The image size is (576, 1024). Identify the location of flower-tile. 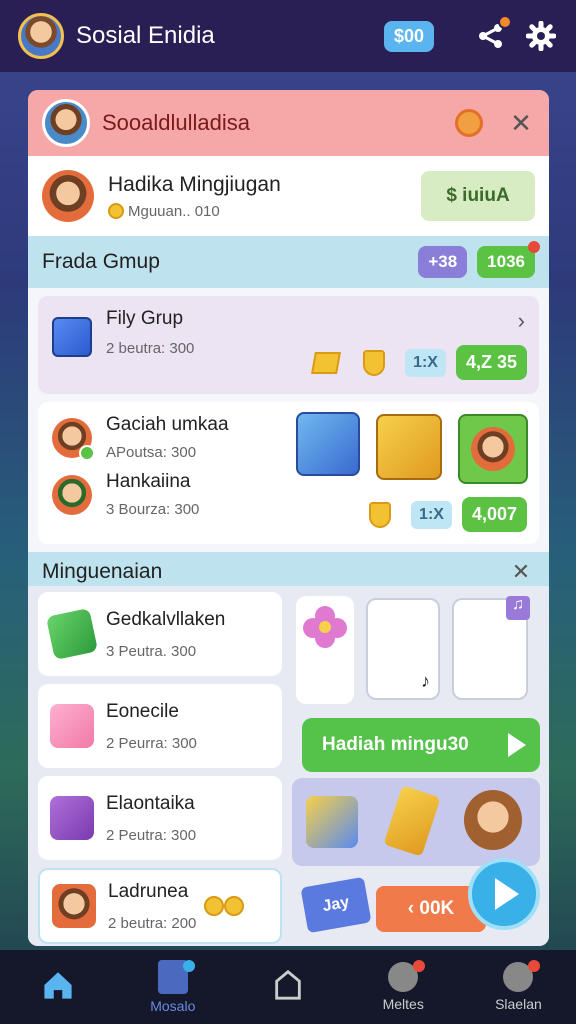
(325, 650).